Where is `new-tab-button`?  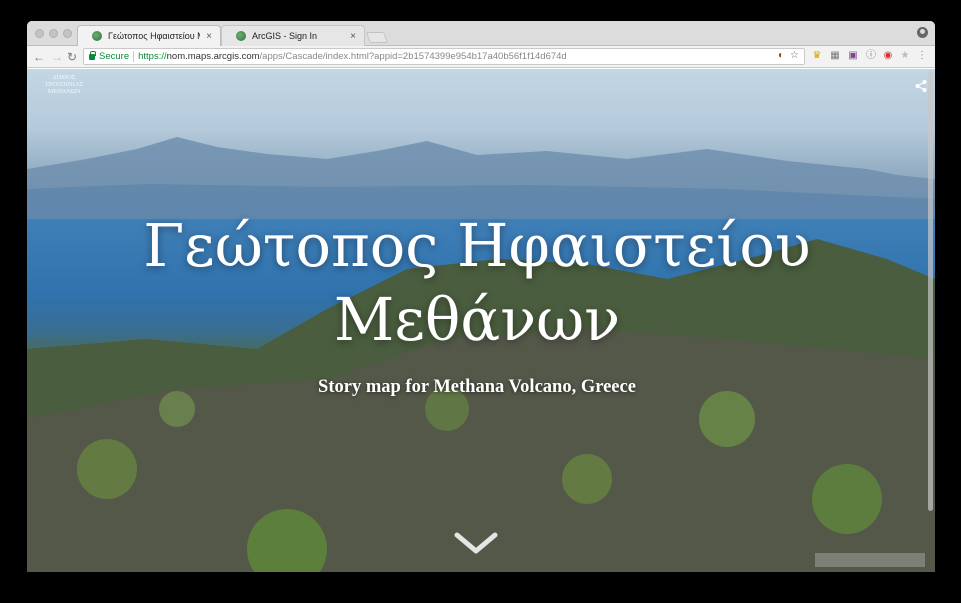
new-tab-button is located at coordinates (377, 37).